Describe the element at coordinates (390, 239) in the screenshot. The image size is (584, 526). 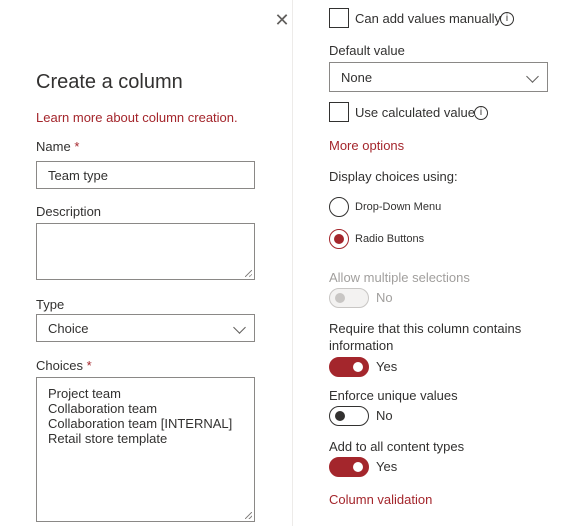
I see `radio-radio-buttons-label: Radio Buttons` at that location.